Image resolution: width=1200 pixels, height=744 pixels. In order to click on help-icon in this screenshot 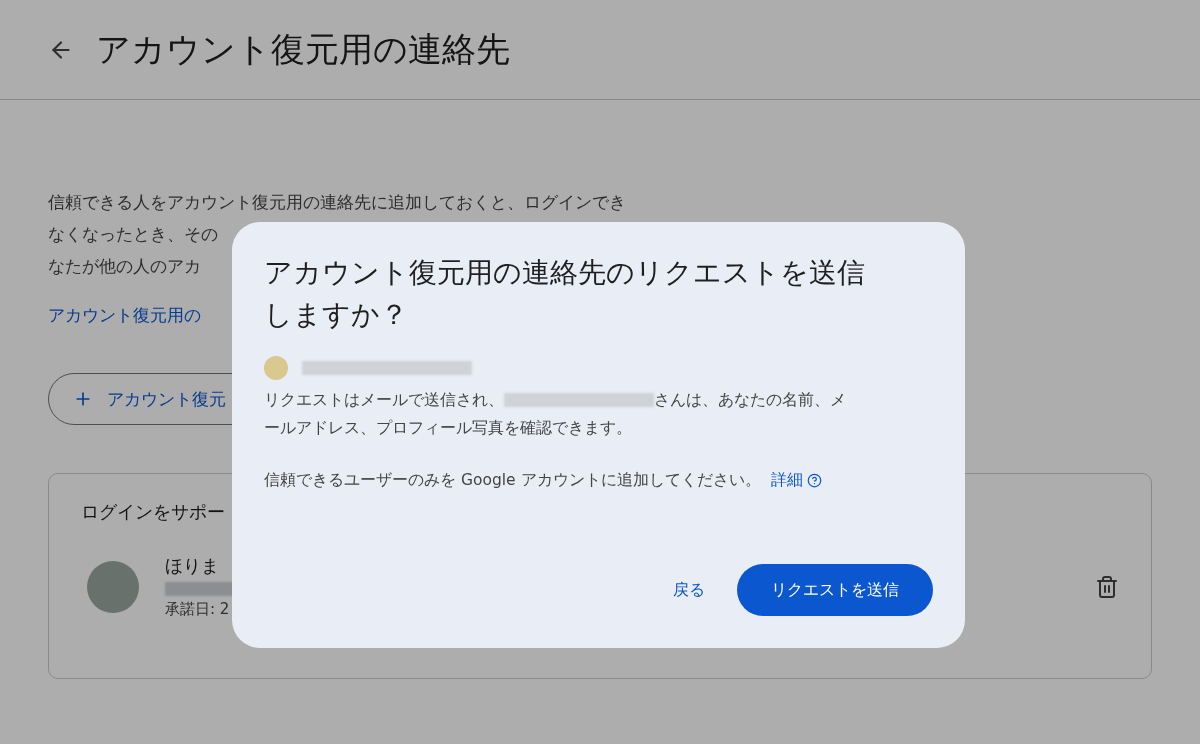, I will do `click(814, 480)`.